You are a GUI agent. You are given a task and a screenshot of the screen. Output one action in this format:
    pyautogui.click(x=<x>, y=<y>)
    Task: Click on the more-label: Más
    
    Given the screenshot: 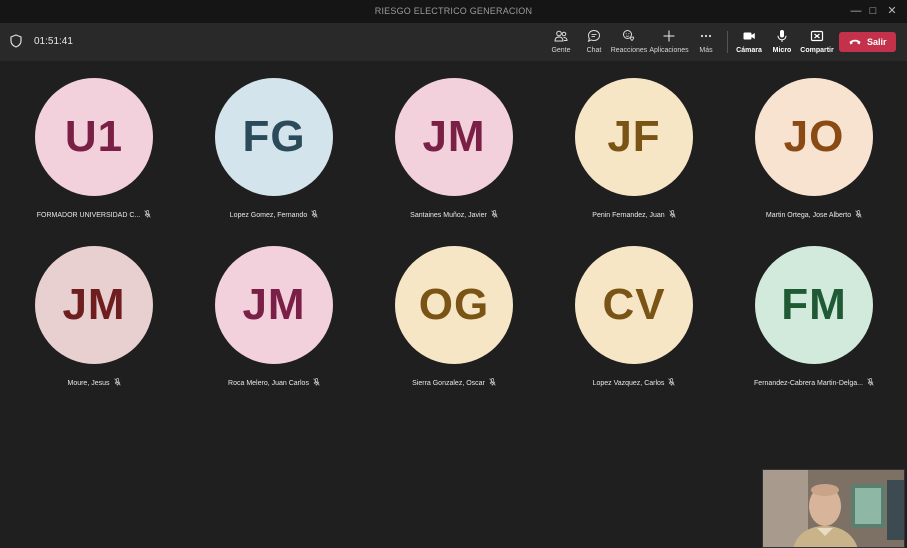 What is the action you would take?
    pyautogui.click(x=706, y=50)
    